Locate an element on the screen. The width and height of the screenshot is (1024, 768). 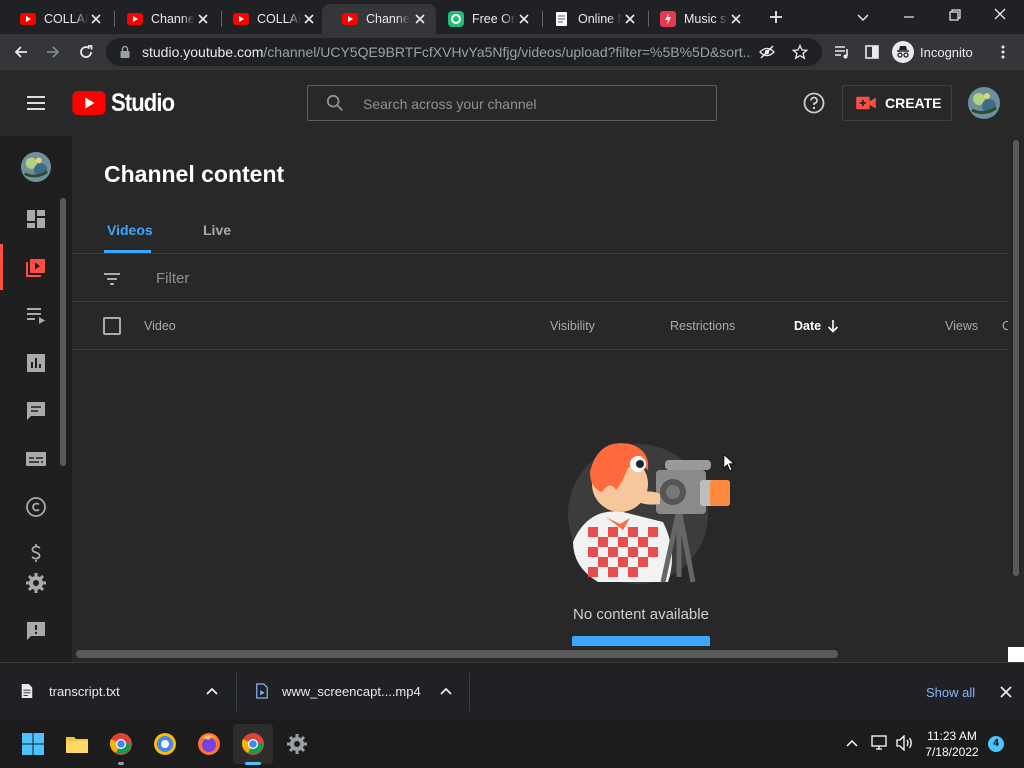
show-all-downloads-link: Show all is located at coordinates (950, 692).